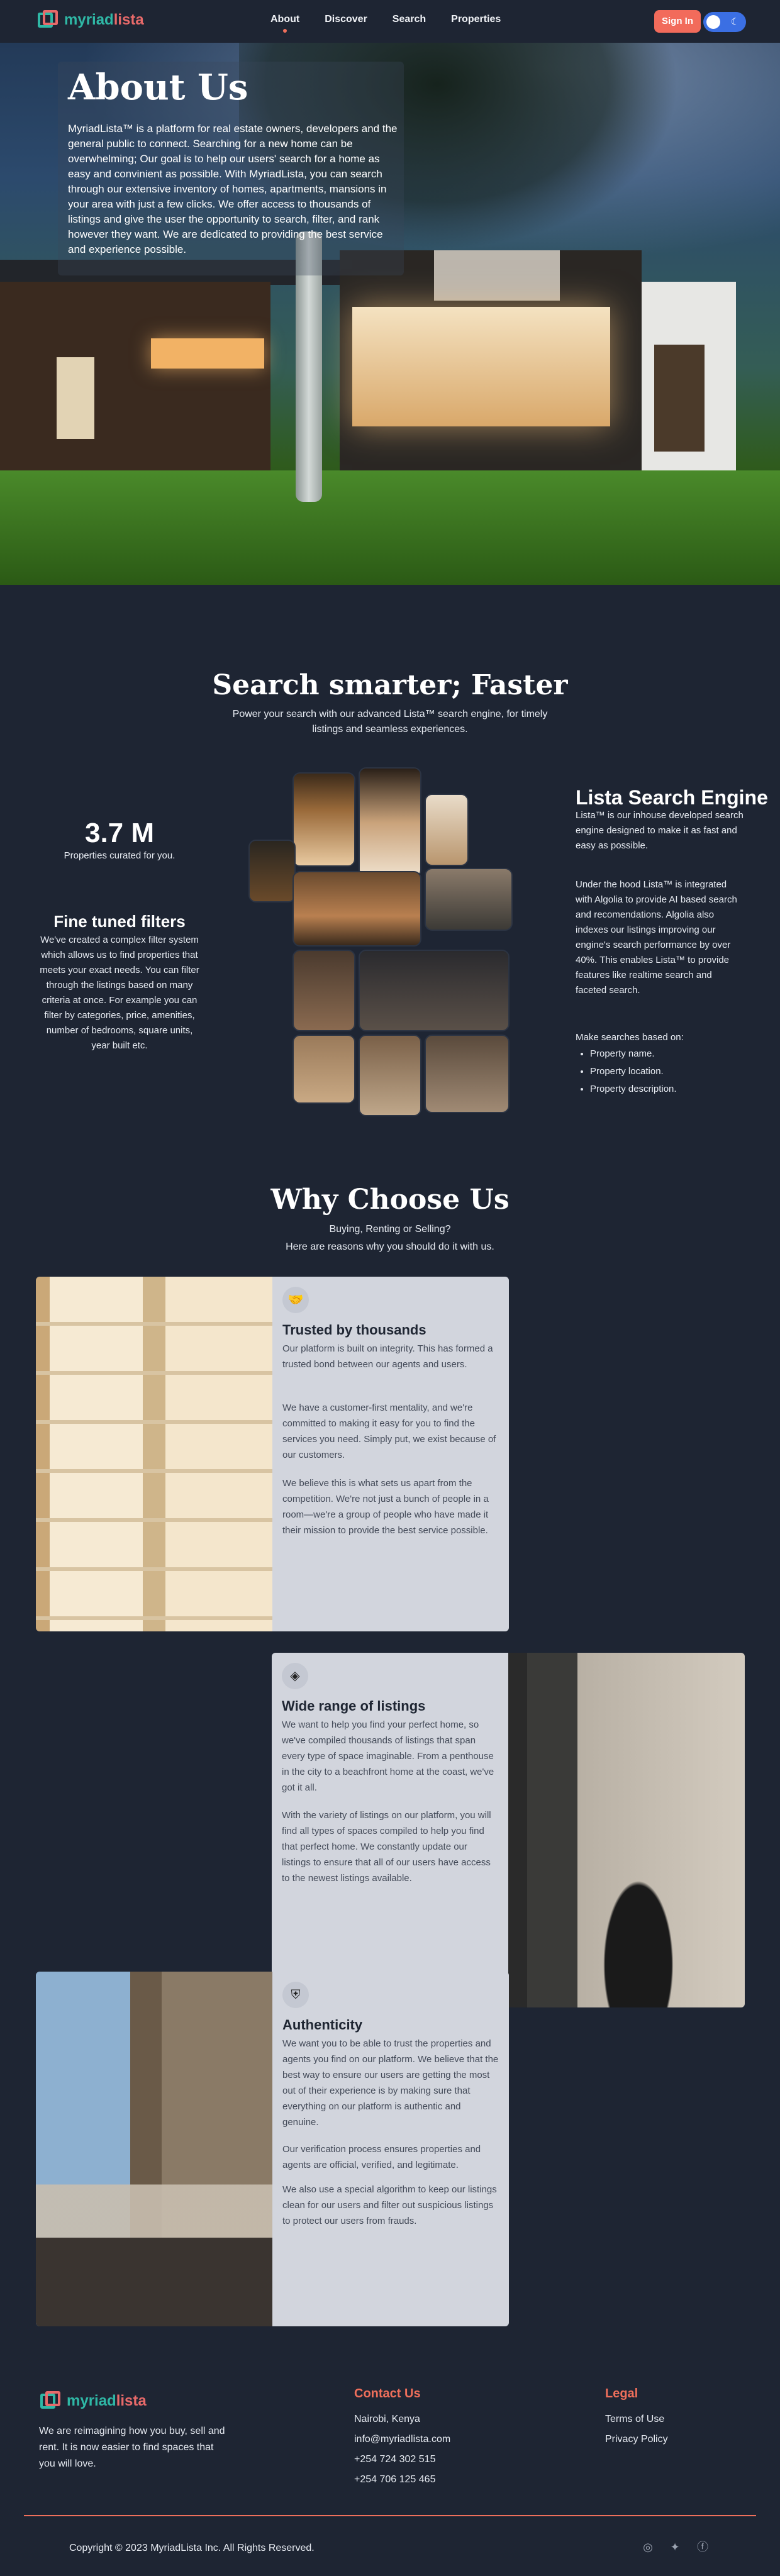 The width and height of the screenshot is (780, 2576). What do you see at coordinates (672, 797) in the screenshot?
I see `search-engine-title: Lista Search Engine` at bounding box center [672, 797].